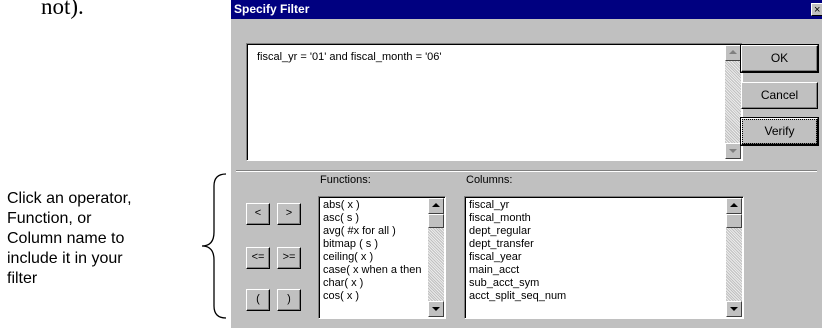  Describe the element at coordinates (489, 205) in the screenshot. I see `list-item: fiscal_yr` at that location.